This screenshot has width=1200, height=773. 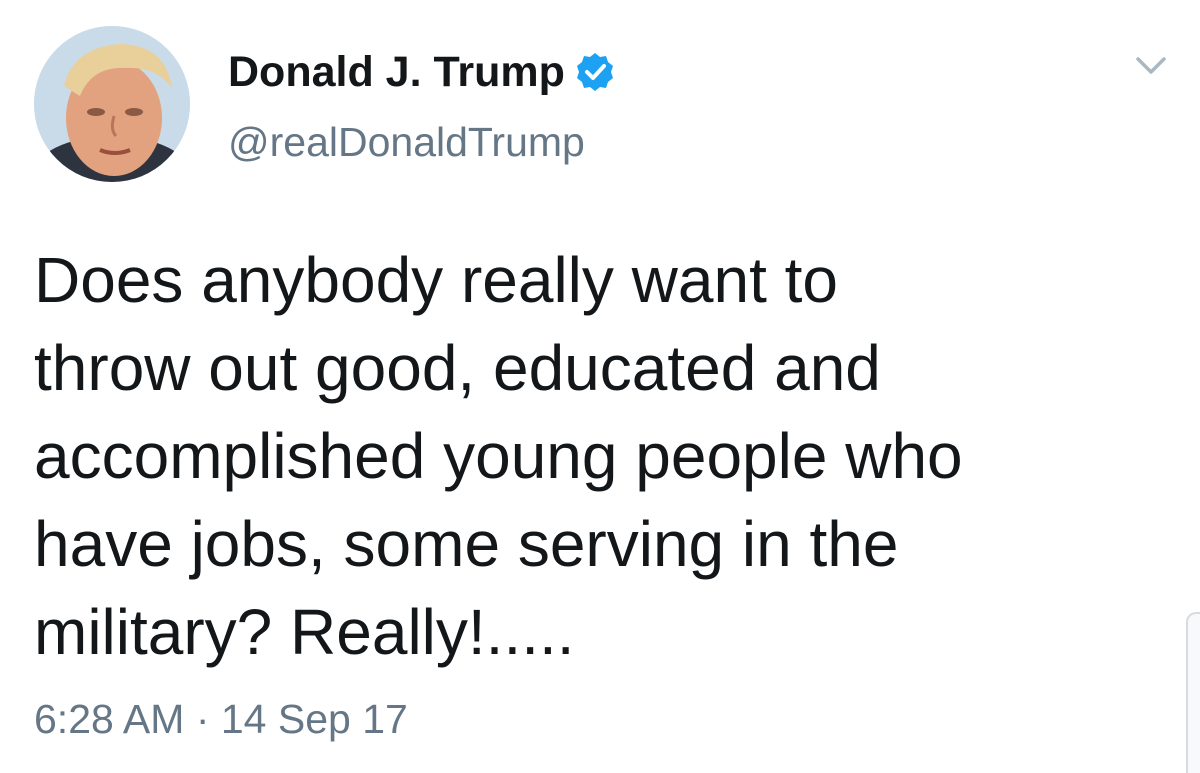 What do you see at coordinates (396, 72) in the screenshot?
I see `author-display-name: Donald J. Trump` at bounding box center [396, 72].